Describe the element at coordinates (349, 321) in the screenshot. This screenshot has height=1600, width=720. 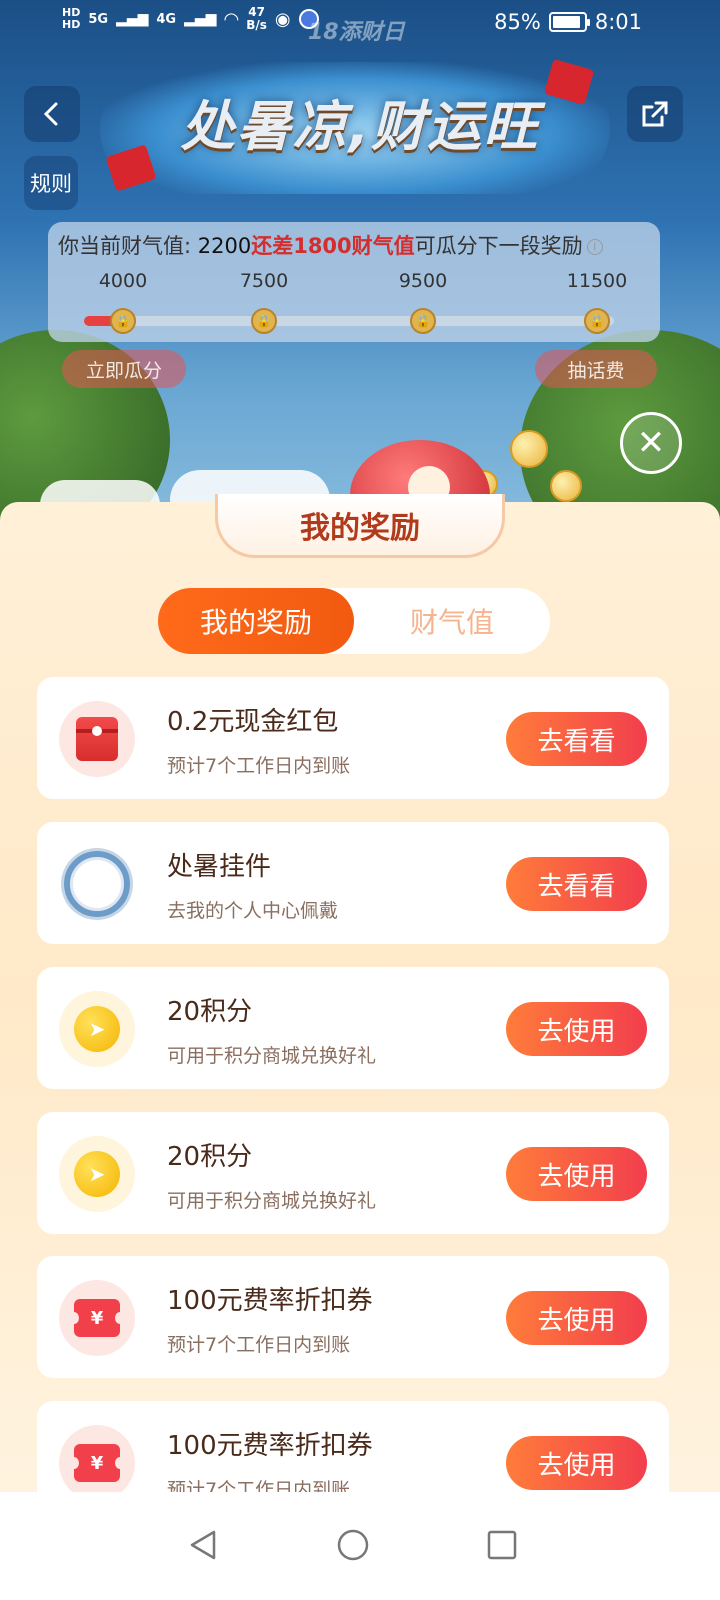
I see `progress-track` at that location.